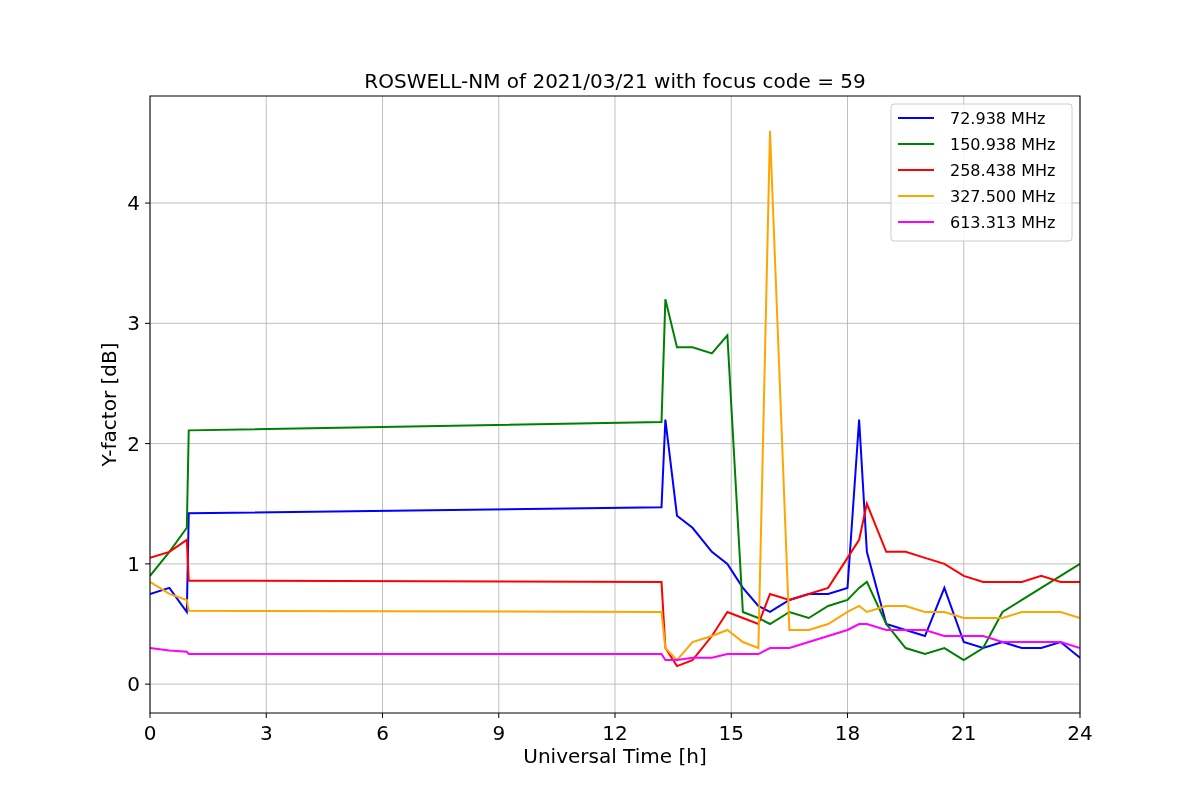 The width and height of the screenshot is (1200, 800). I want to click on x-tick-label: 12, so click(615, 733).